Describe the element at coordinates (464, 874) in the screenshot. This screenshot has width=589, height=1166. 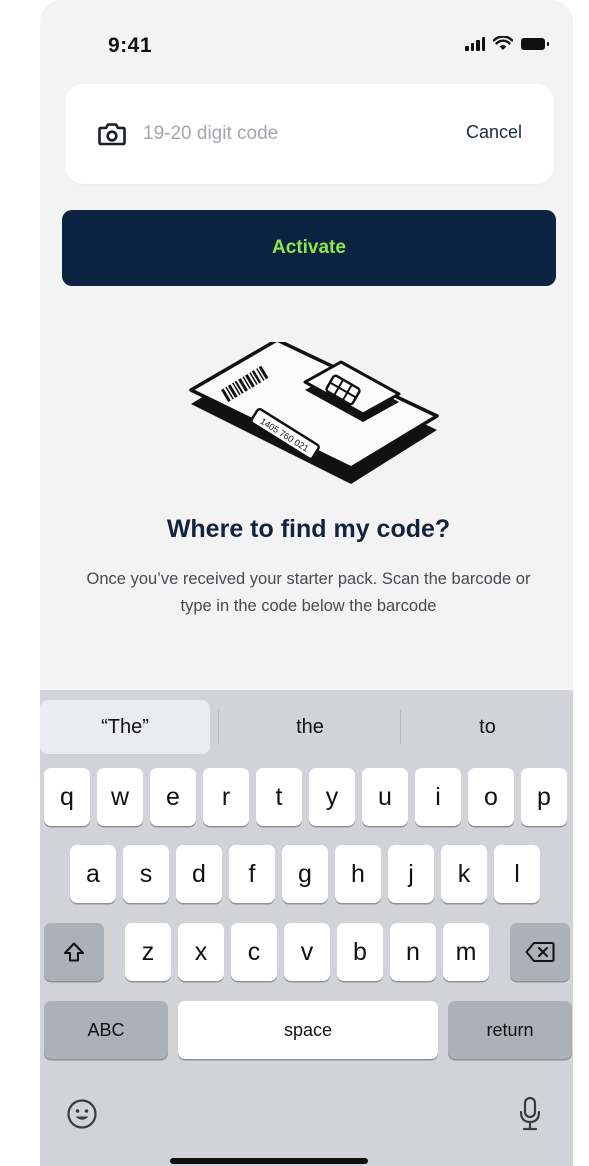
I see `key-k: k` at that location.